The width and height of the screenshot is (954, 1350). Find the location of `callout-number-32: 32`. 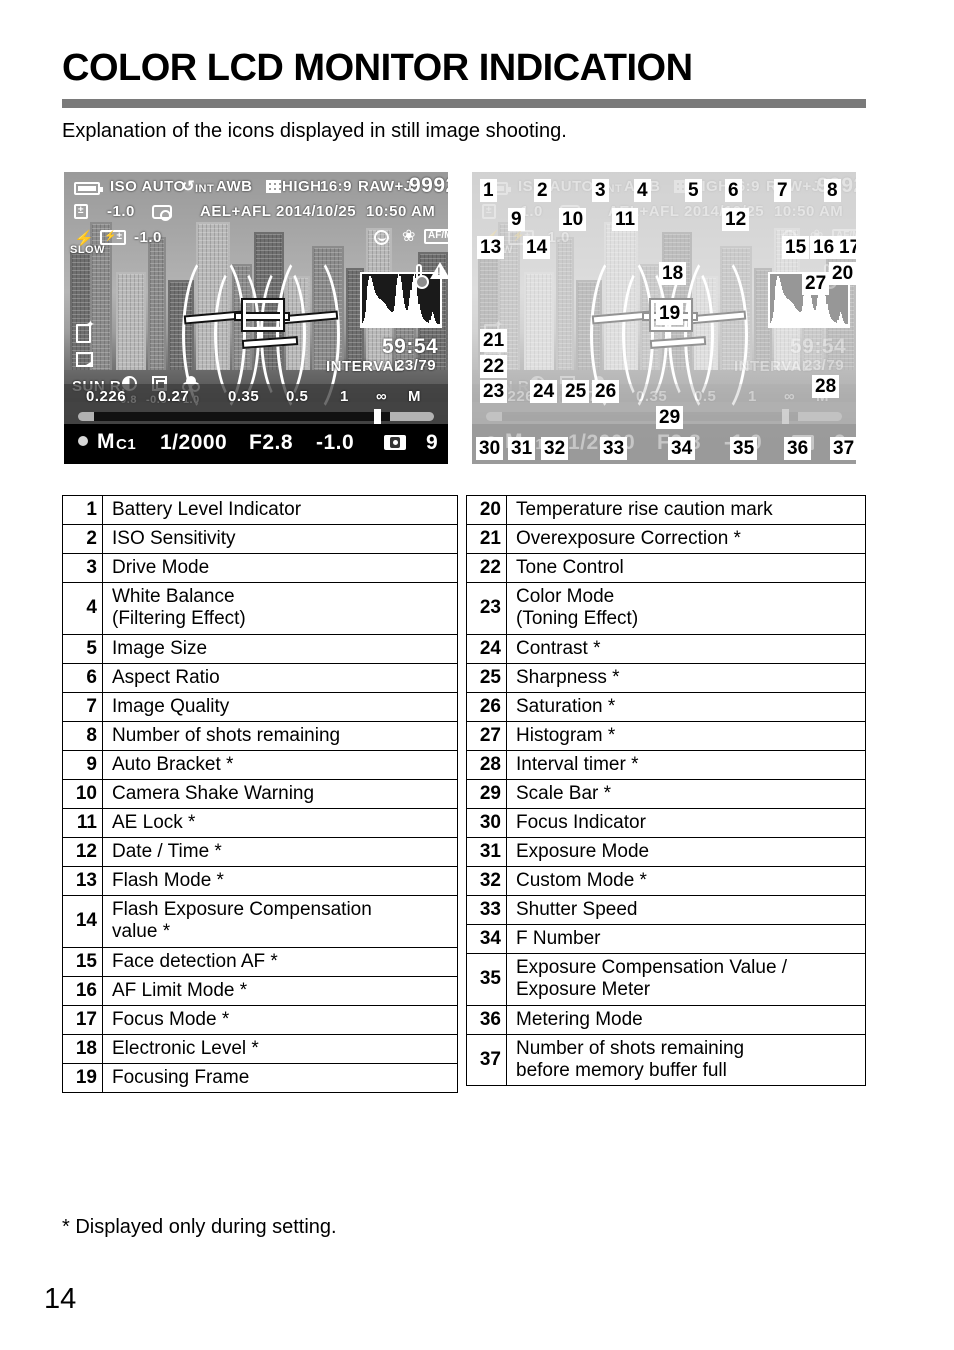

callout-number-32: 32 is located at coordinates (555, 448).